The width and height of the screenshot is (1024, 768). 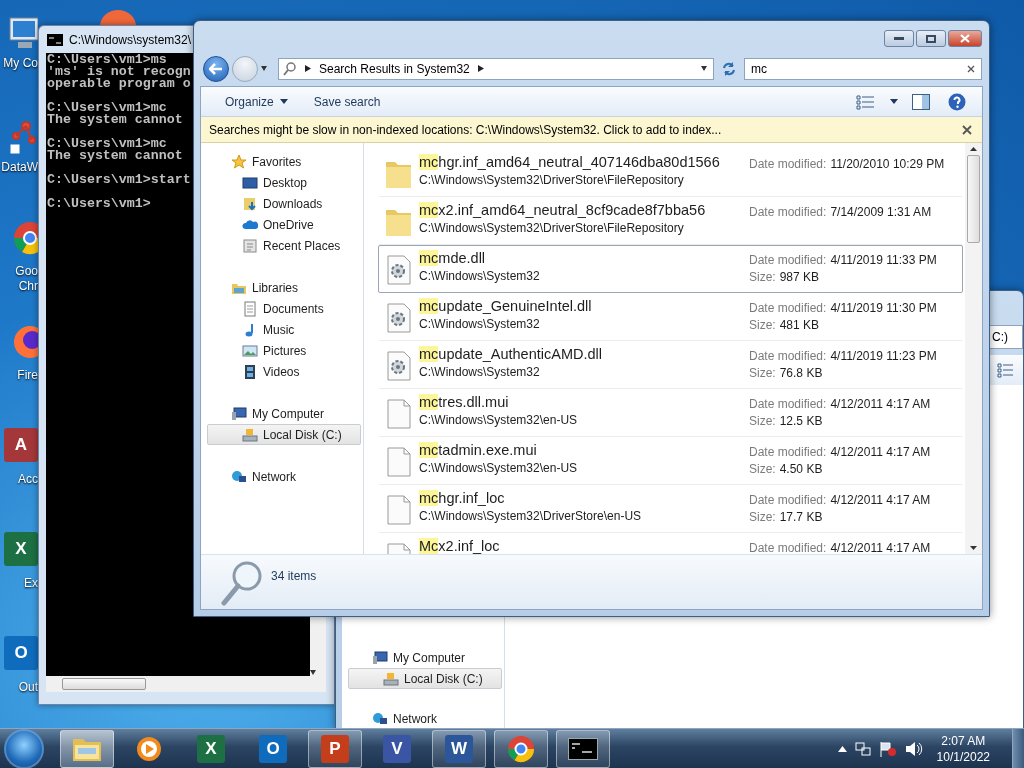 What do you see at coordinates (506, 306) in the screenshot?
I see `file-name: mcupdate_GenuineIntel.dll` at bounding box center [506, 306].